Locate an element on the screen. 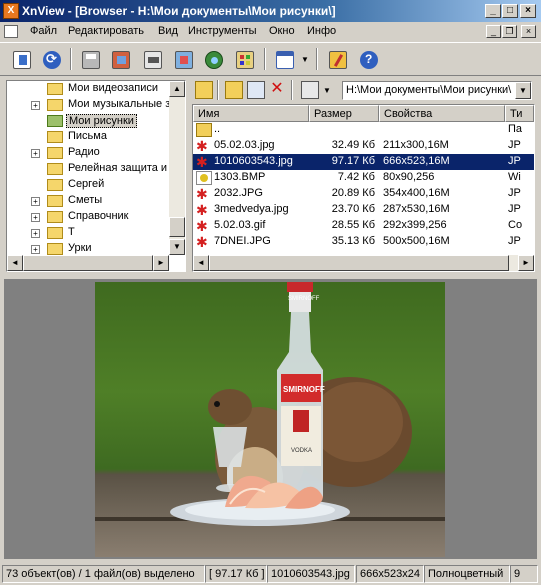 The height and width of the screenshot is (585, 541). tree-item-label: Т is located at coordinates (71, 232).